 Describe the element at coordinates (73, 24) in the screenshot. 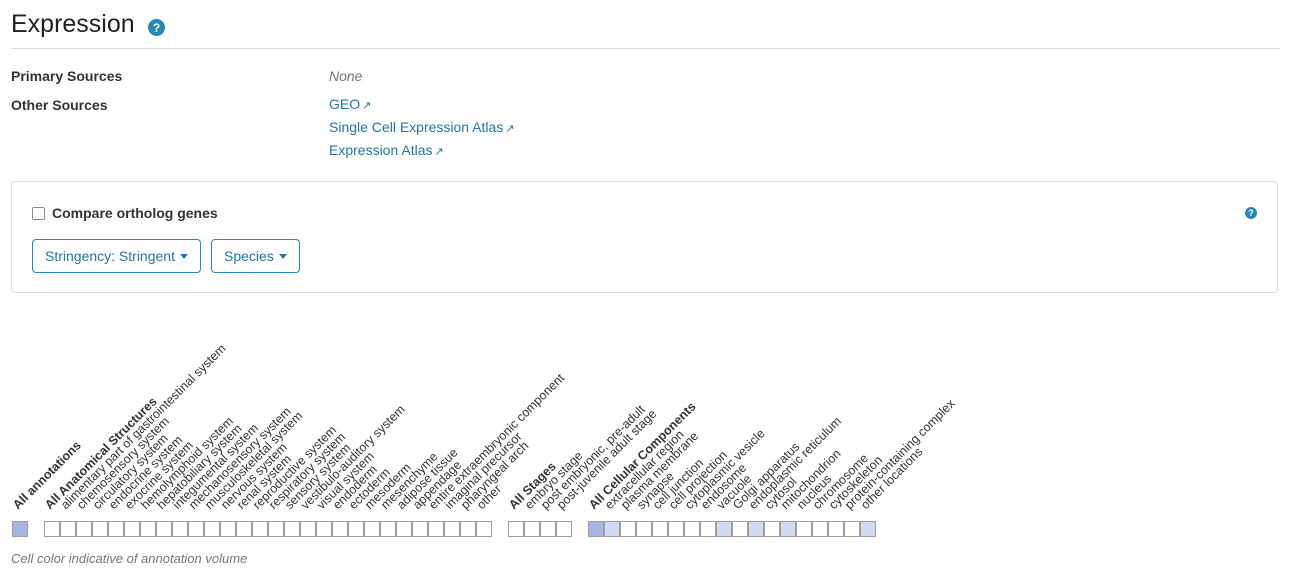

I see `section-title: Expression` at that location.